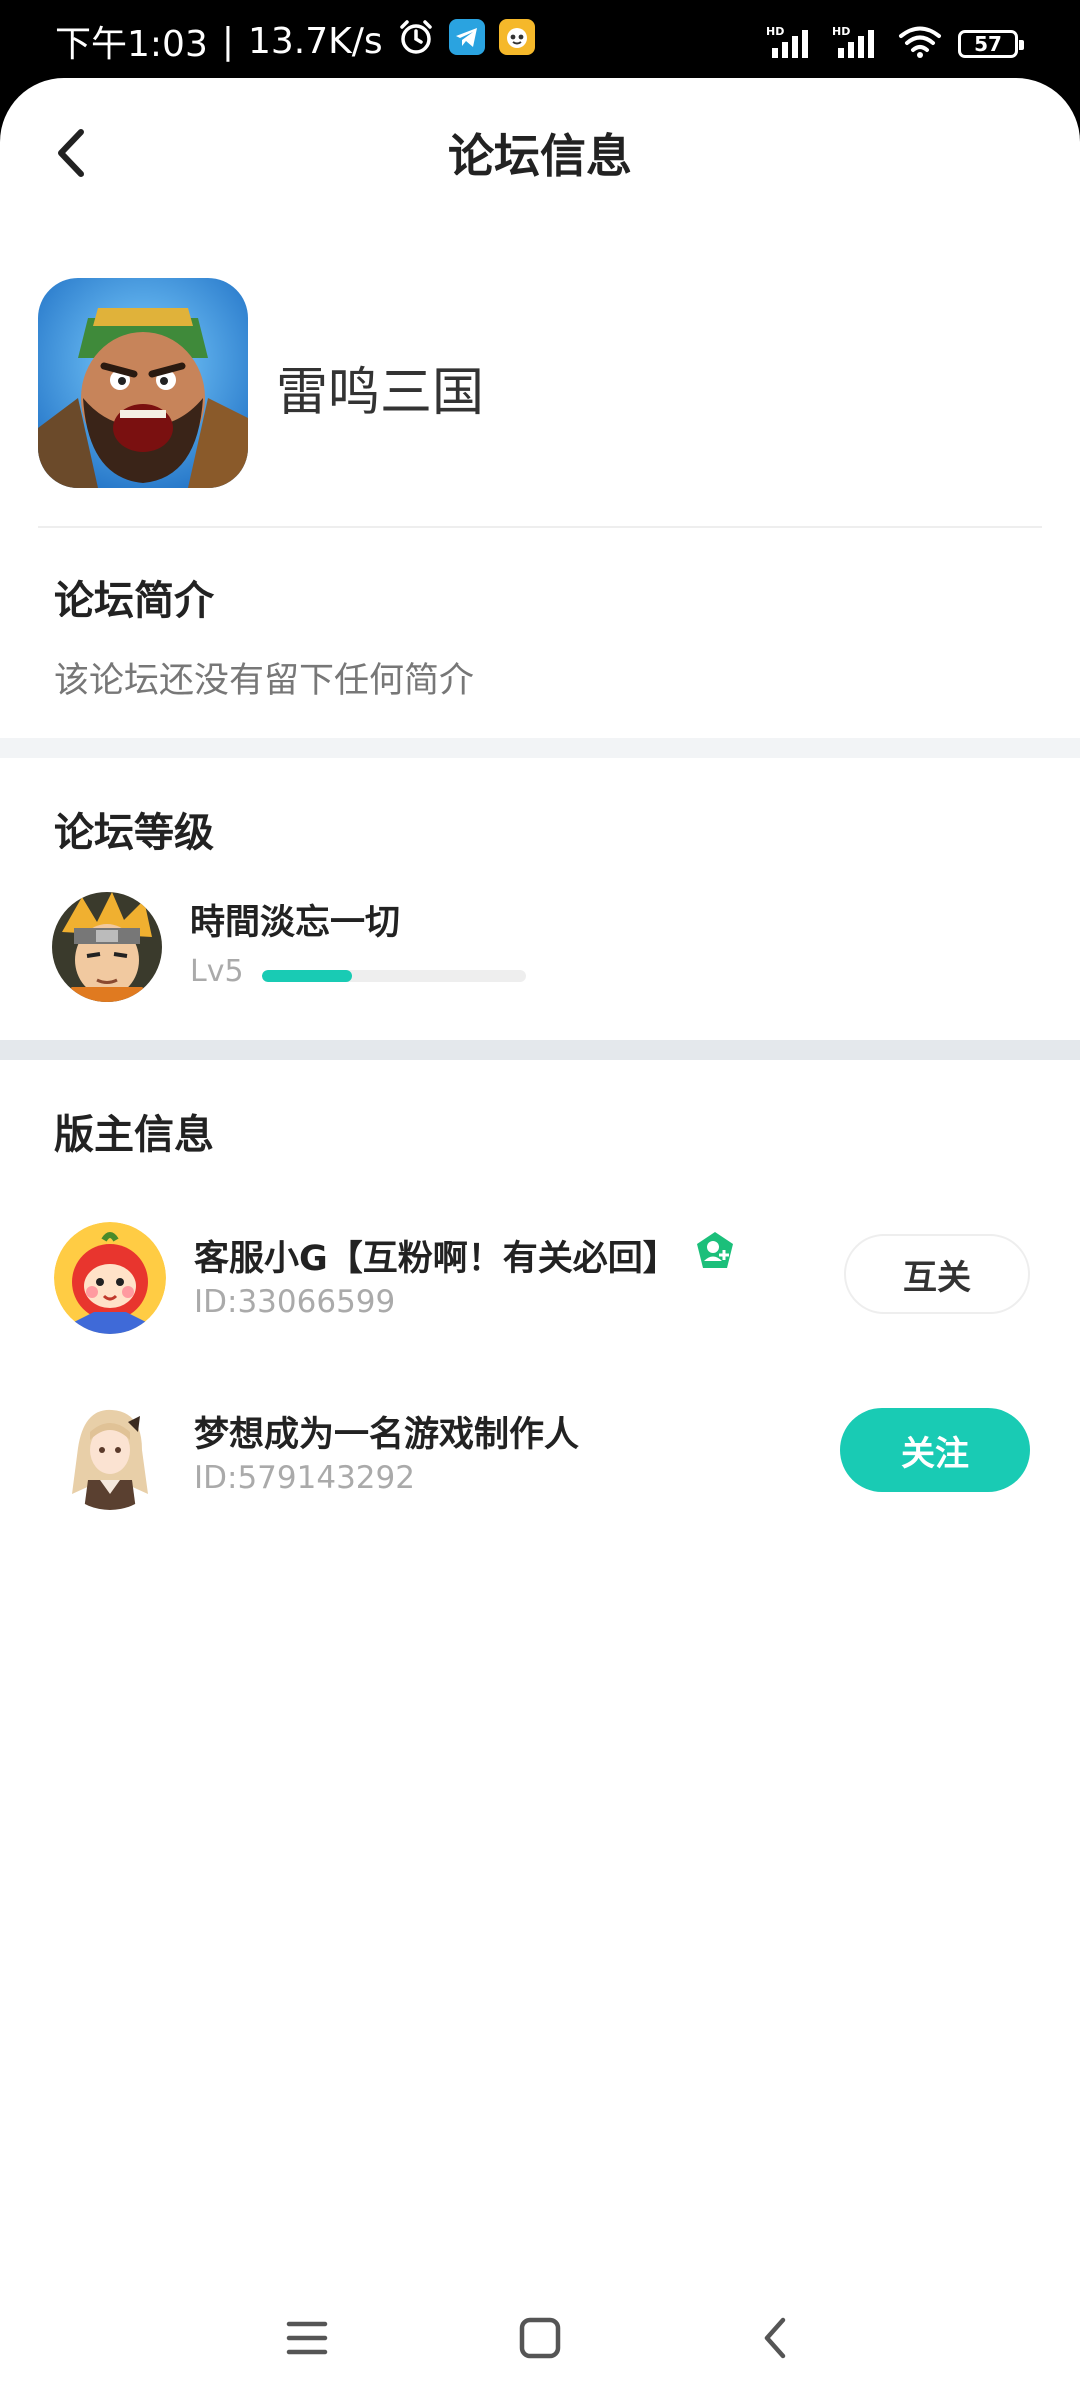  I want to click on system-nav-bar, so click(540, 2340).